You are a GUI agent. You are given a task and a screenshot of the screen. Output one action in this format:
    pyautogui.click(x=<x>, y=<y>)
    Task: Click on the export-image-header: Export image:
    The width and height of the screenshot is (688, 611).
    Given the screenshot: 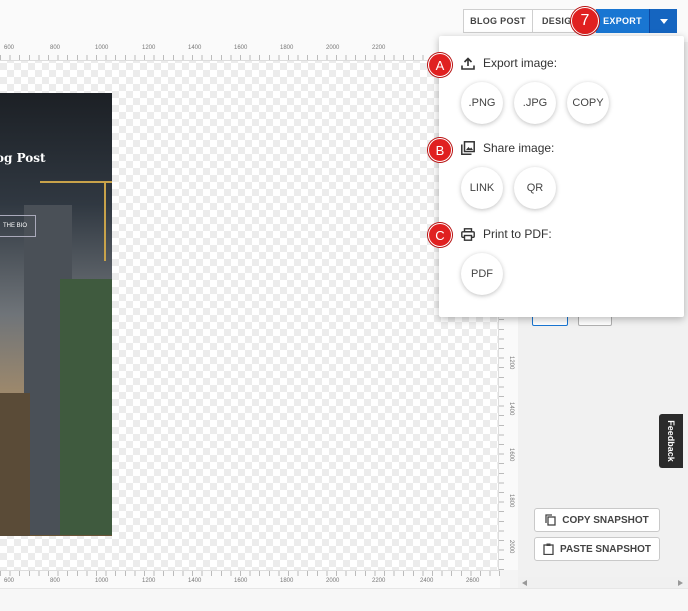 What is the action you would take?
    pyautogui.click(x=509, y=63)
    